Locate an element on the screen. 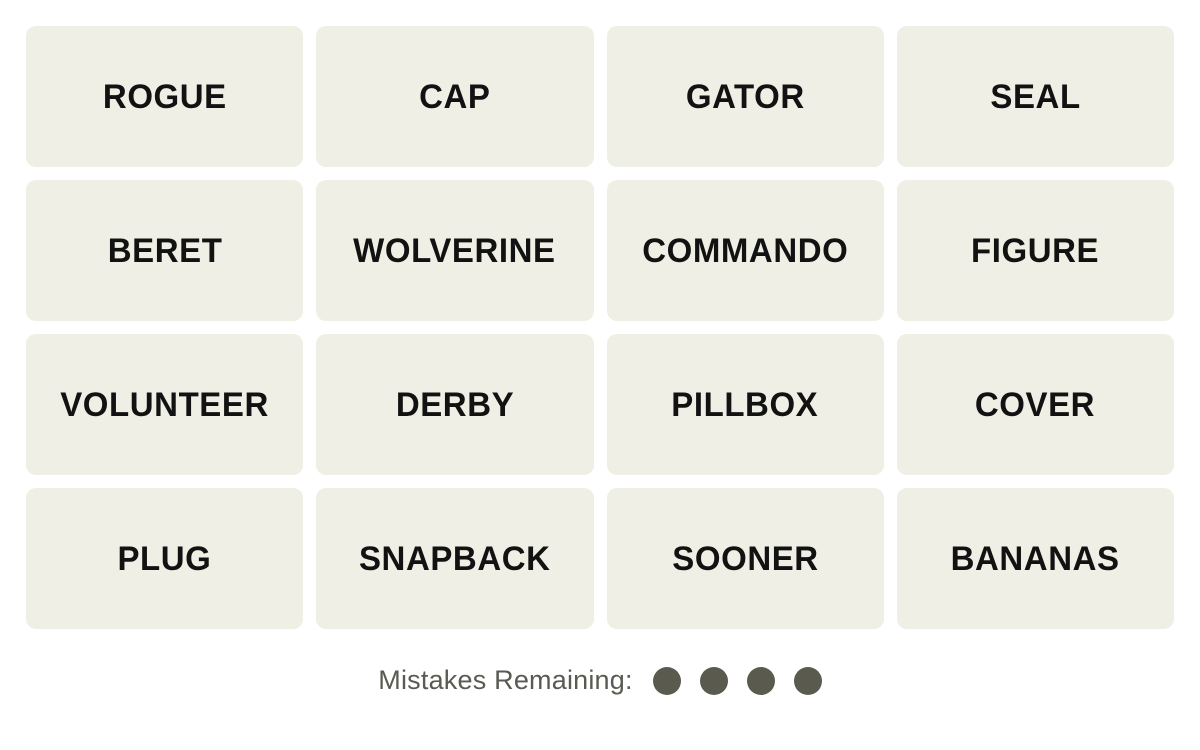 This screenshot has width=1200, height=750. word-tile: SOONER is located at coordinates (745, 558).